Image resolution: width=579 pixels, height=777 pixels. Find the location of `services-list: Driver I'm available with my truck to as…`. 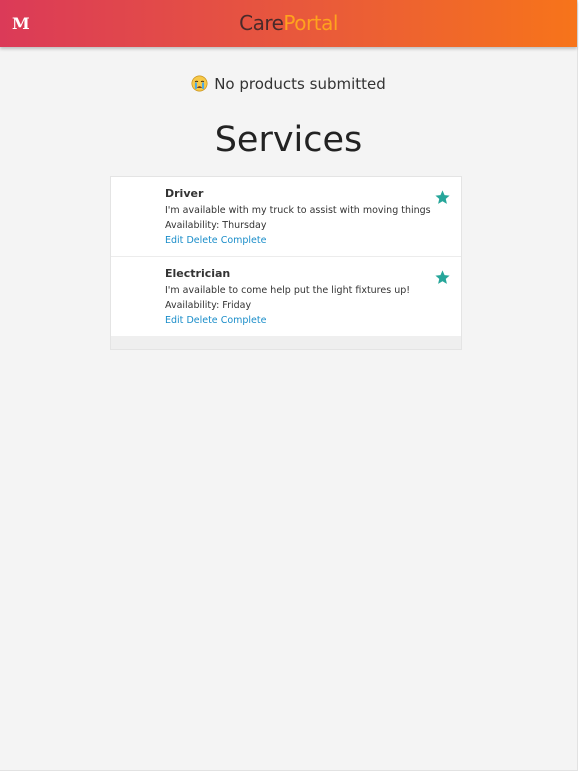

services-list: Driver I'm available with my truck to as… is located at coordinates (286, 263).